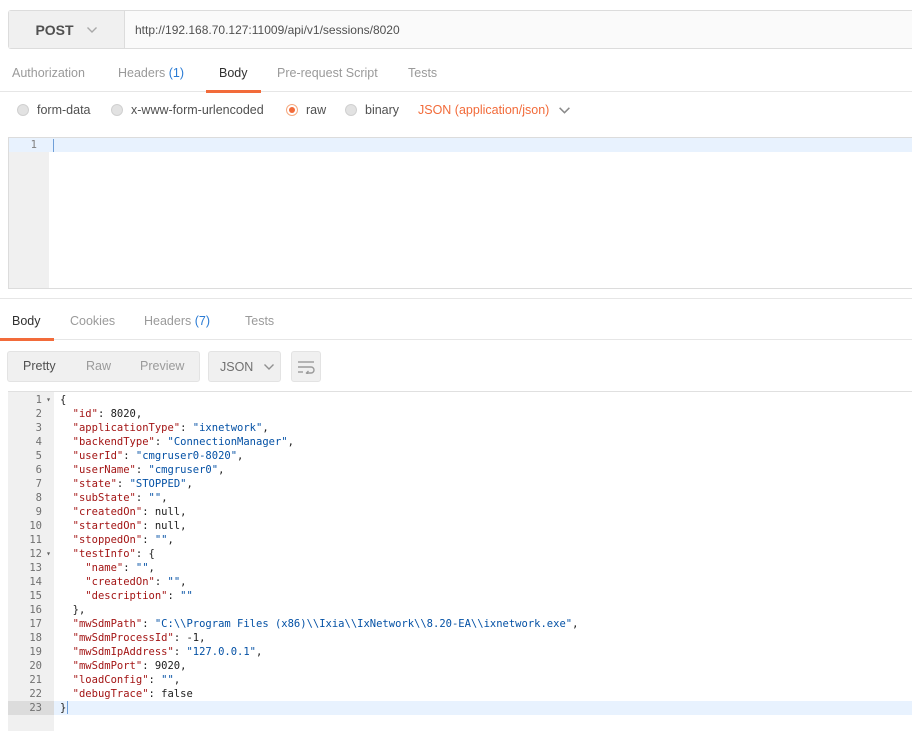 The width and height of the screenshot is (912, 731). Describe the element at coordinates (233, 73) in the screenshot. I see `tab-label: Body` at that location.